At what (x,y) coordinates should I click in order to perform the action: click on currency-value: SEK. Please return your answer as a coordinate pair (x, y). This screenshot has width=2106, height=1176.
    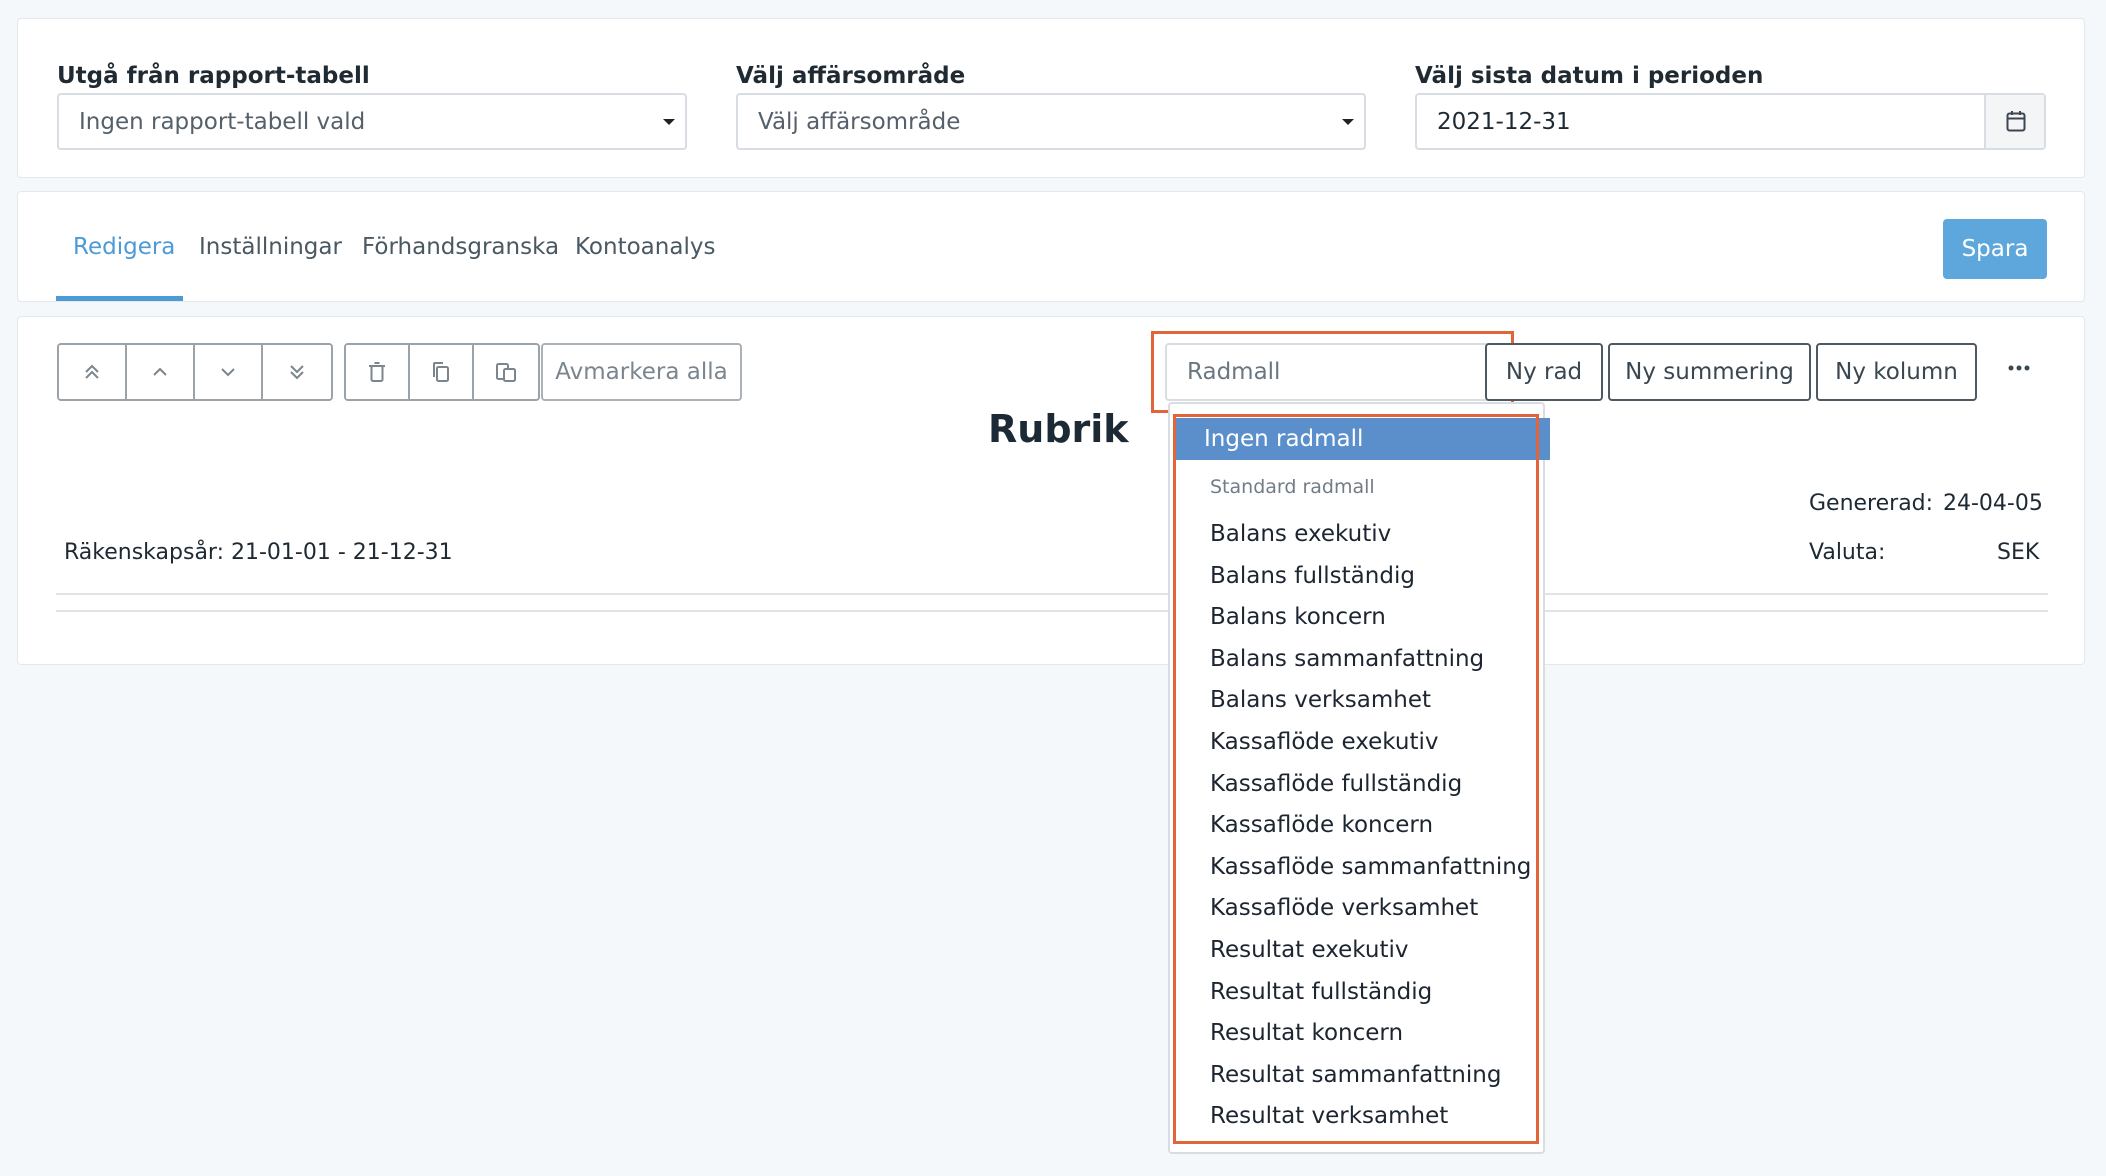
    Looking at the image, I should click on (2018, 552).